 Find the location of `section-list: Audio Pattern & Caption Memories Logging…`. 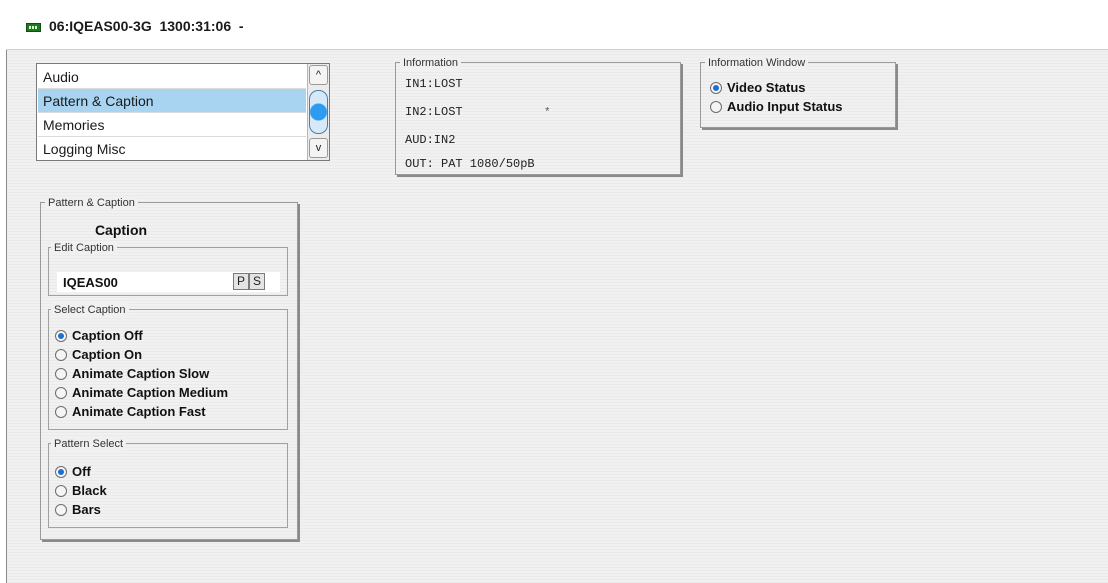

section-list: Audio Pattern & Caption Memories Logging… is located at coordinates (183, 112).